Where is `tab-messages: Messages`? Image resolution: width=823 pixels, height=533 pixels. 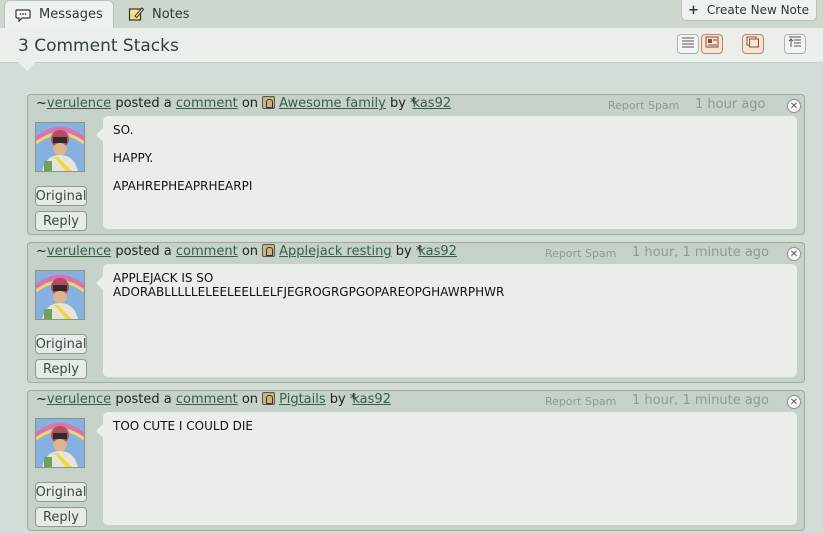
tab-messages: Messages is located at coordinates (59, 14).